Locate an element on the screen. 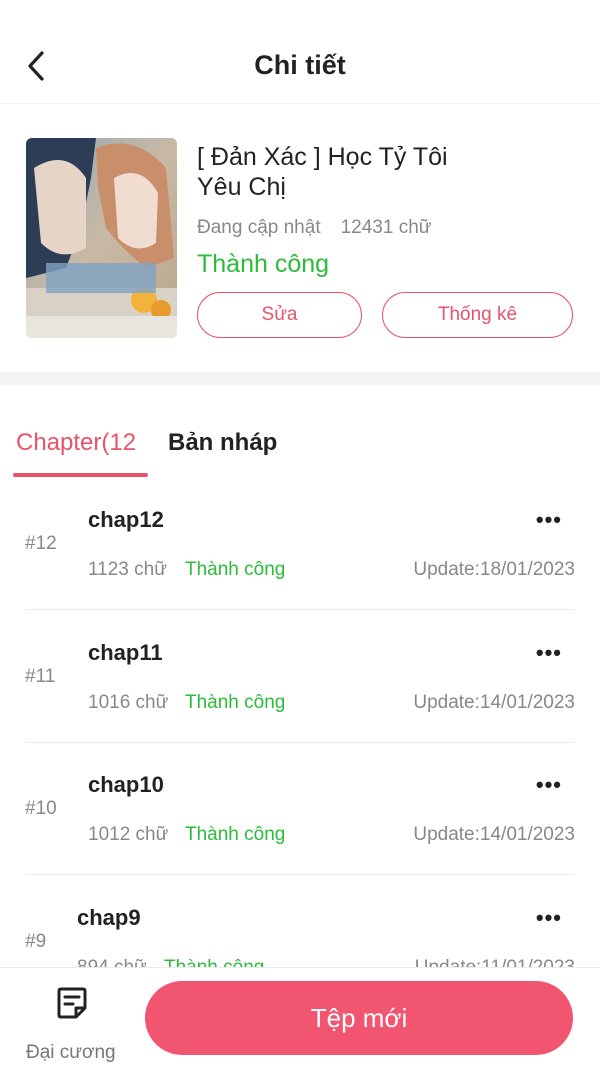 The image size is (600, 1067). page-title: Chi tiết is located at coordinates (300, 65).